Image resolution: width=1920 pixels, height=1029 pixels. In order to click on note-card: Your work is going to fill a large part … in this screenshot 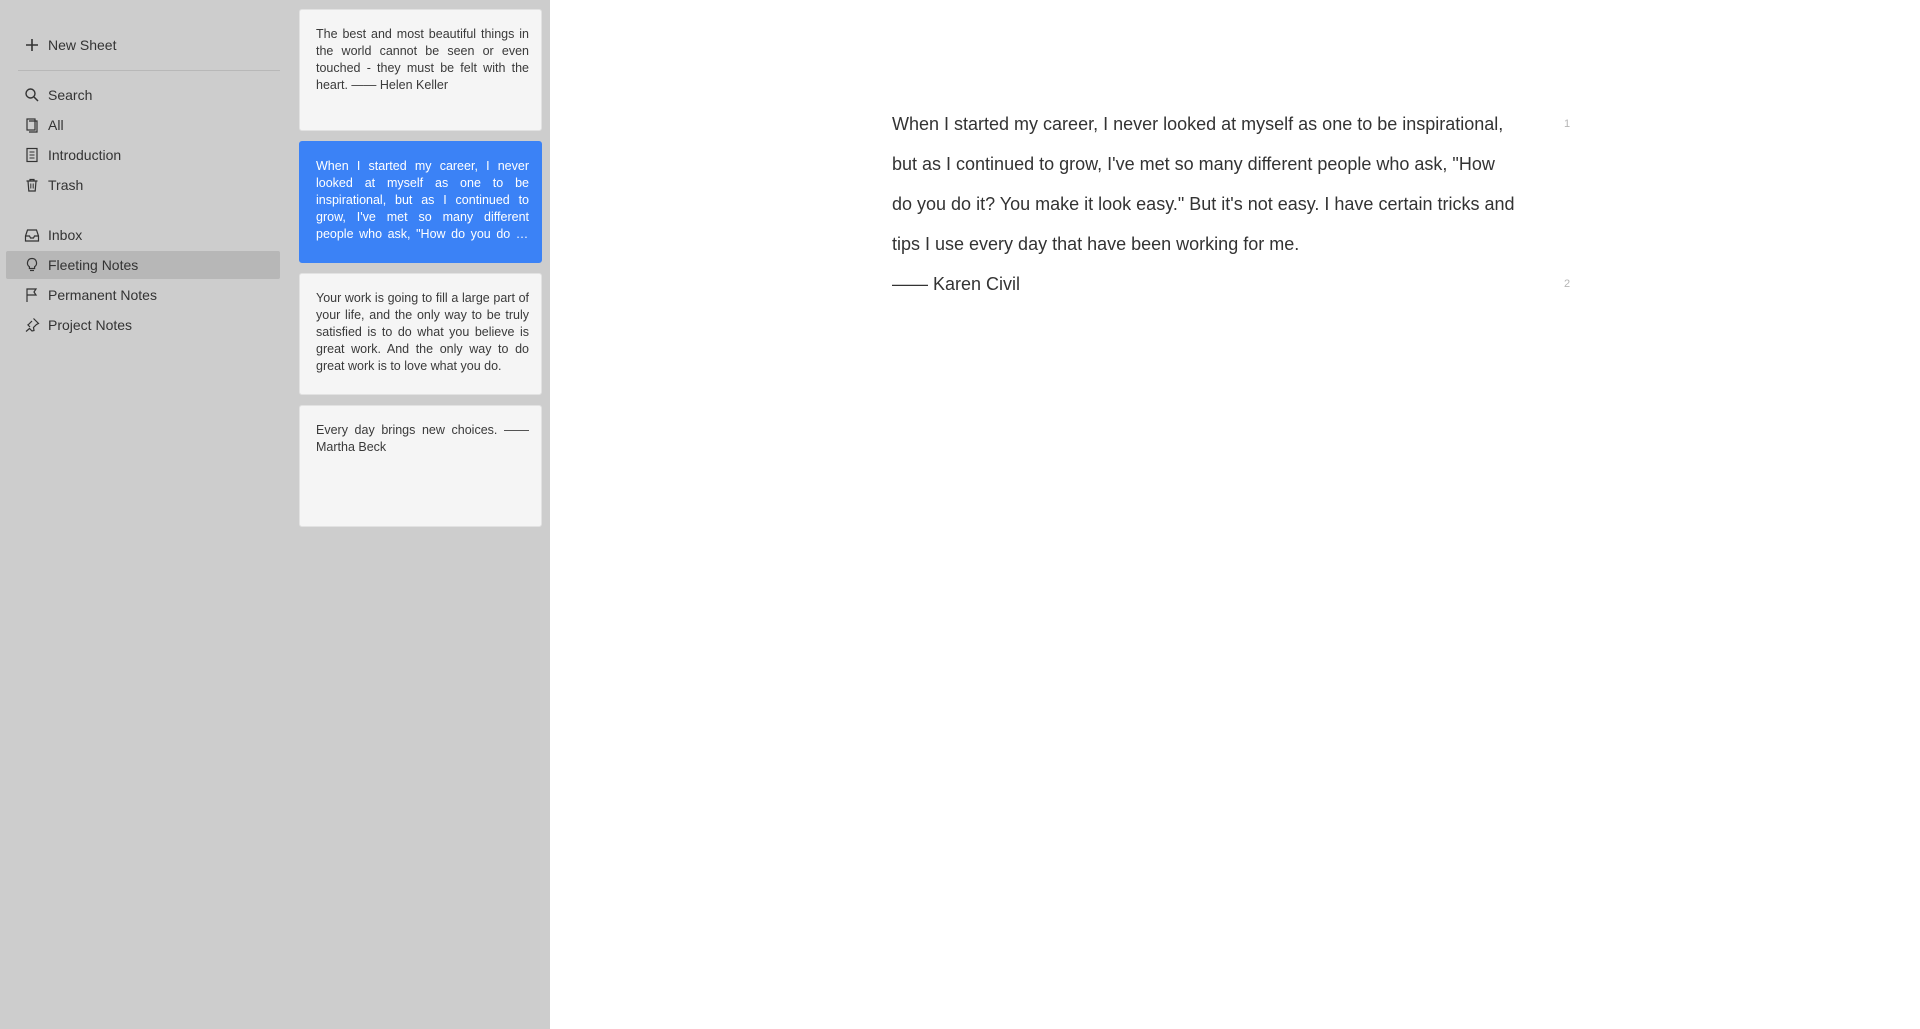, I will do `click(420, 334)`.